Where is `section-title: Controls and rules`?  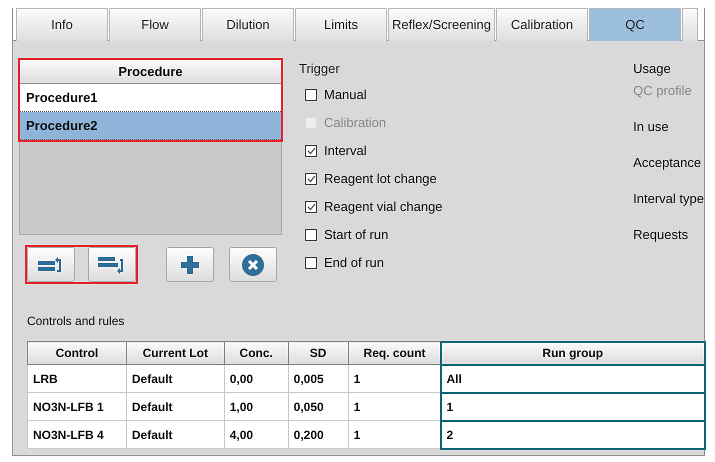
section-title: Controls and rules is located at coordinates (76, 321).